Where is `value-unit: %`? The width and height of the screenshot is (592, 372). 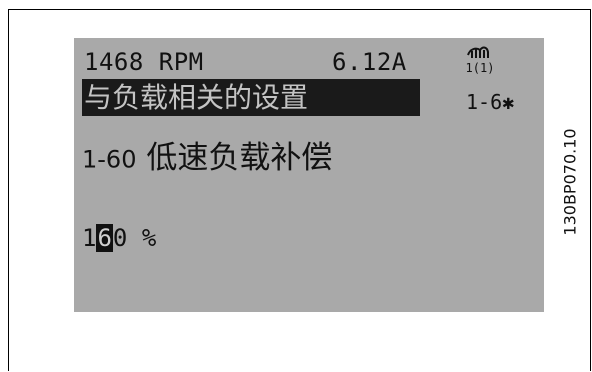
value-unit: % is located at coordinates (149, 238).